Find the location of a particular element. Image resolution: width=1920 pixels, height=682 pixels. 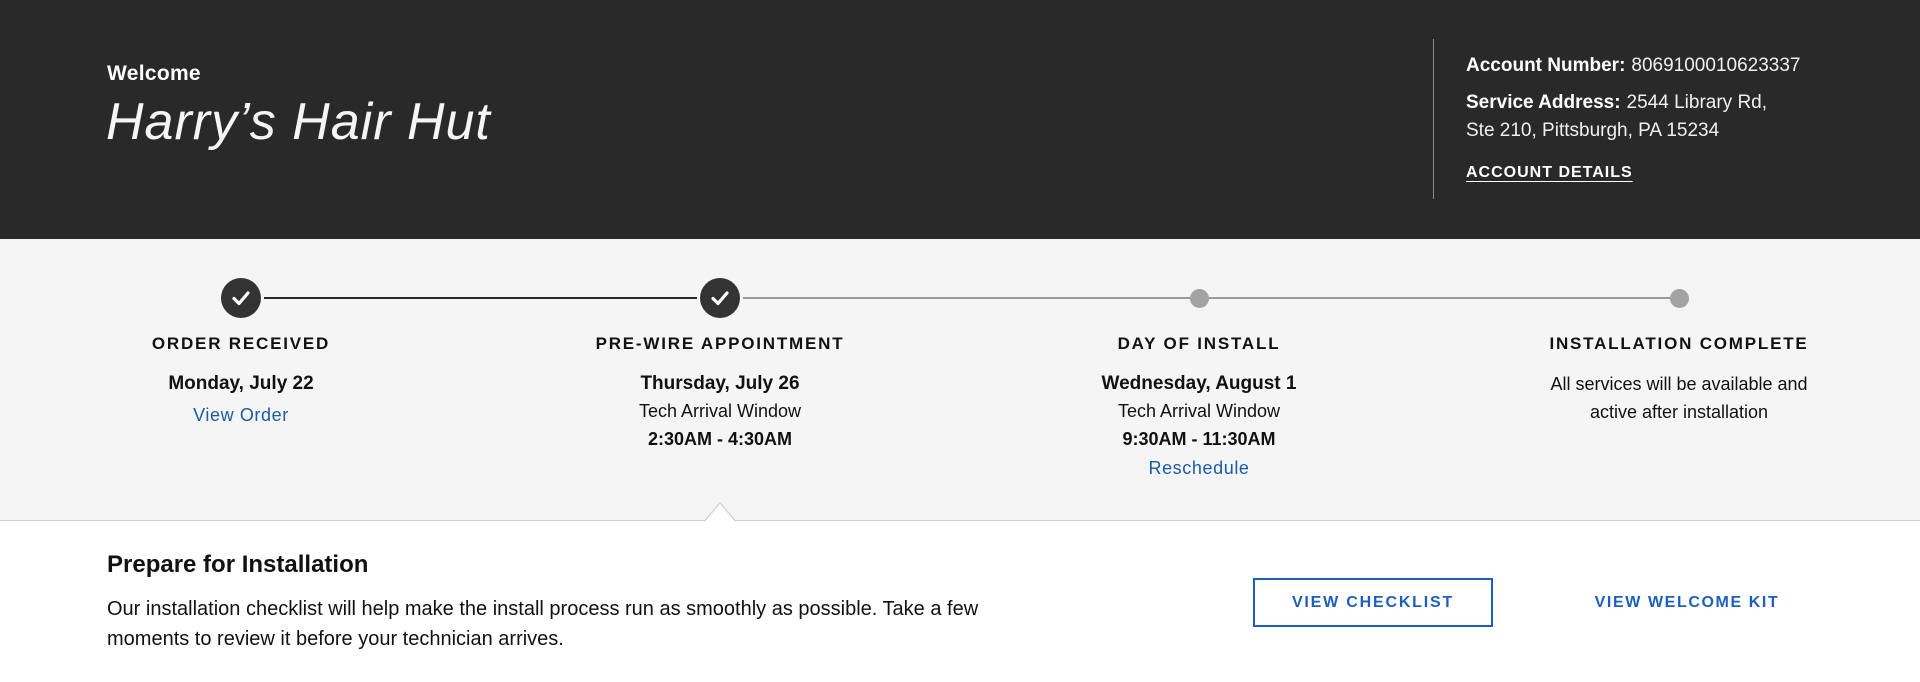

account-number-row: Account Number: 8069100010623337 is located at coordinates (1633, 66).